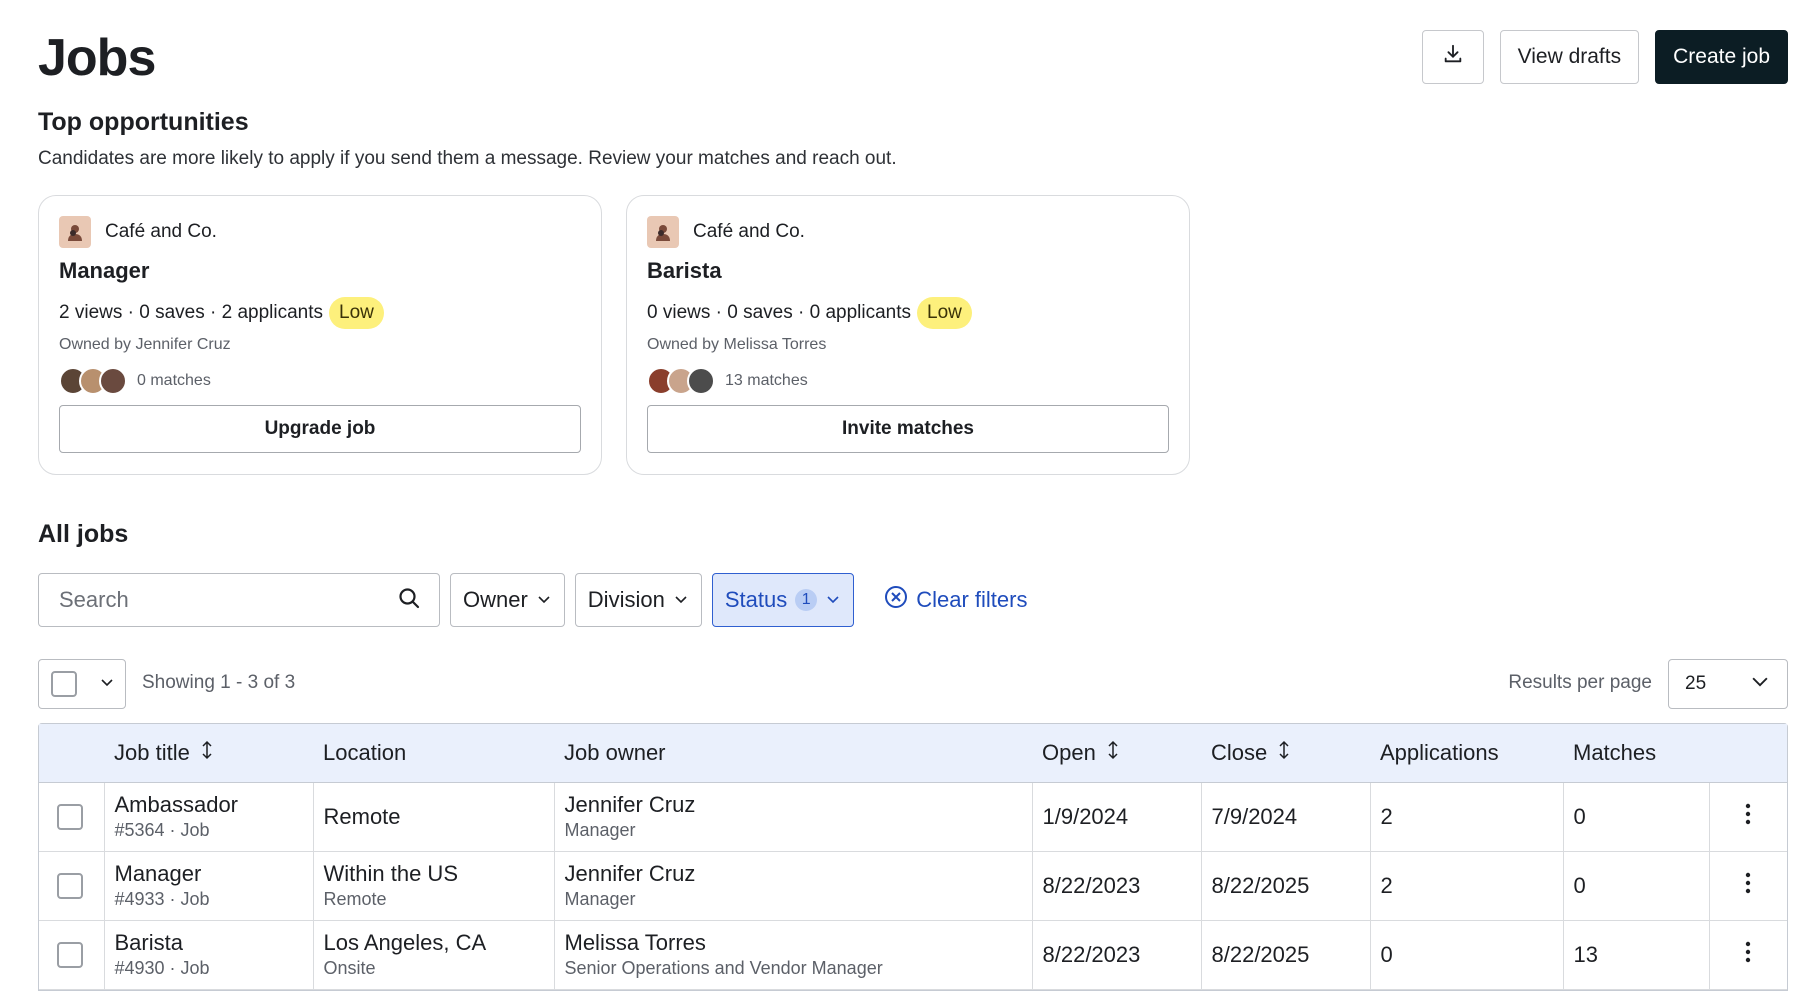 This screenshot has width=1820, height=1000. What do you see at coordinates (908, 429) in the screenshot?
I see `invite-matches-button: Invite matches` at bounding box center [908, 429].